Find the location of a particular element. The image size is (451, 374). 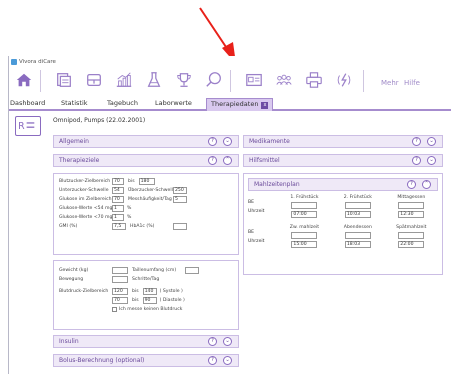

meal-name: Mittagessen is located at coordinates (411, 197).